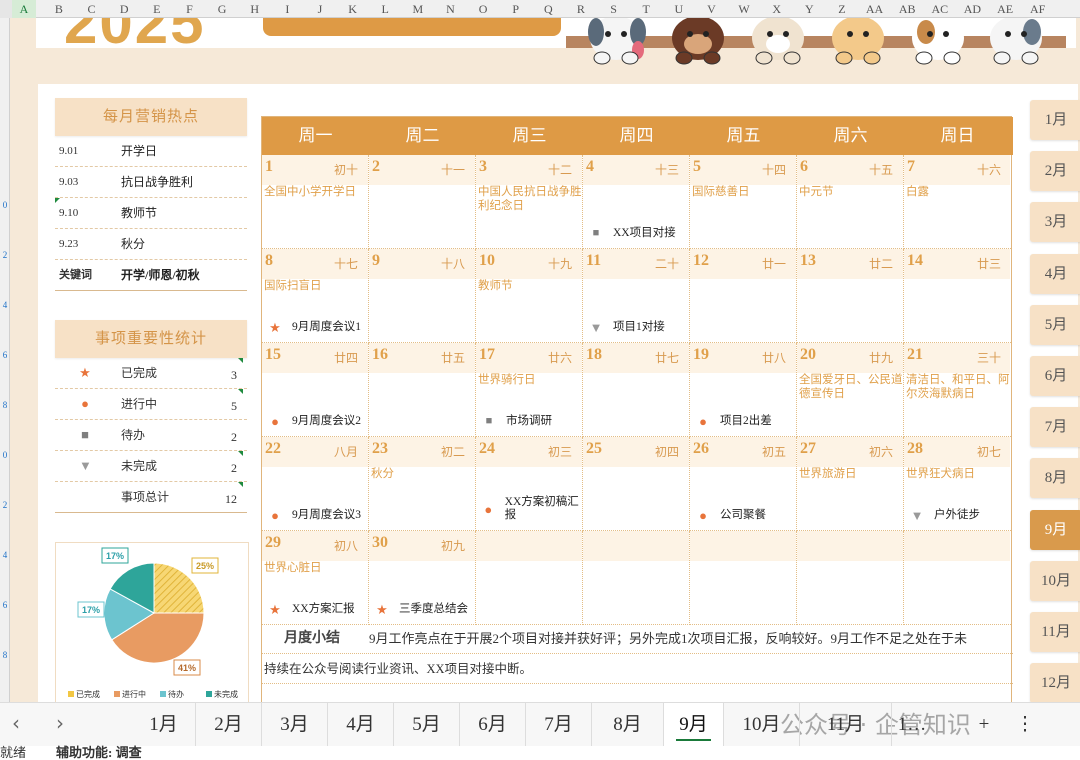 Image resolution: width=1080 pixels, height=760 pixels. Describe the element at coordinates (529, 484) in the screenshot. I see `calendar-day-cell: 24 初三 ● XX方案初稿汇报` at that location.